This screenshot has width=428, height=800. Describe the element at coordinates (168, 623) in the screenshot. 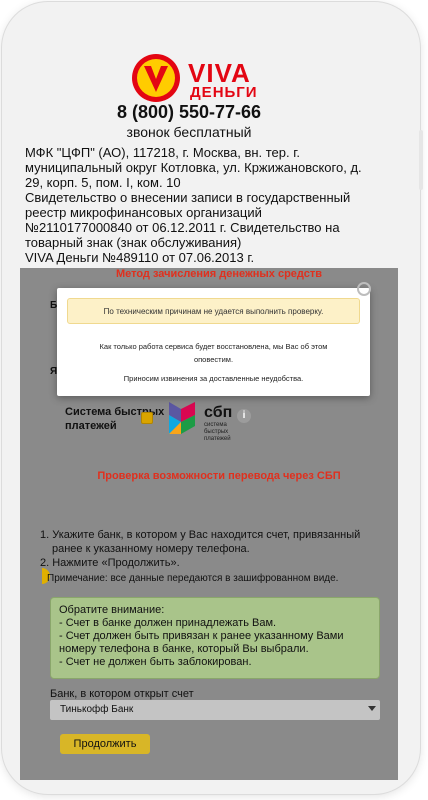

I see `attention-line: - Счет в банке должен принадлежать Вам.` at that location.